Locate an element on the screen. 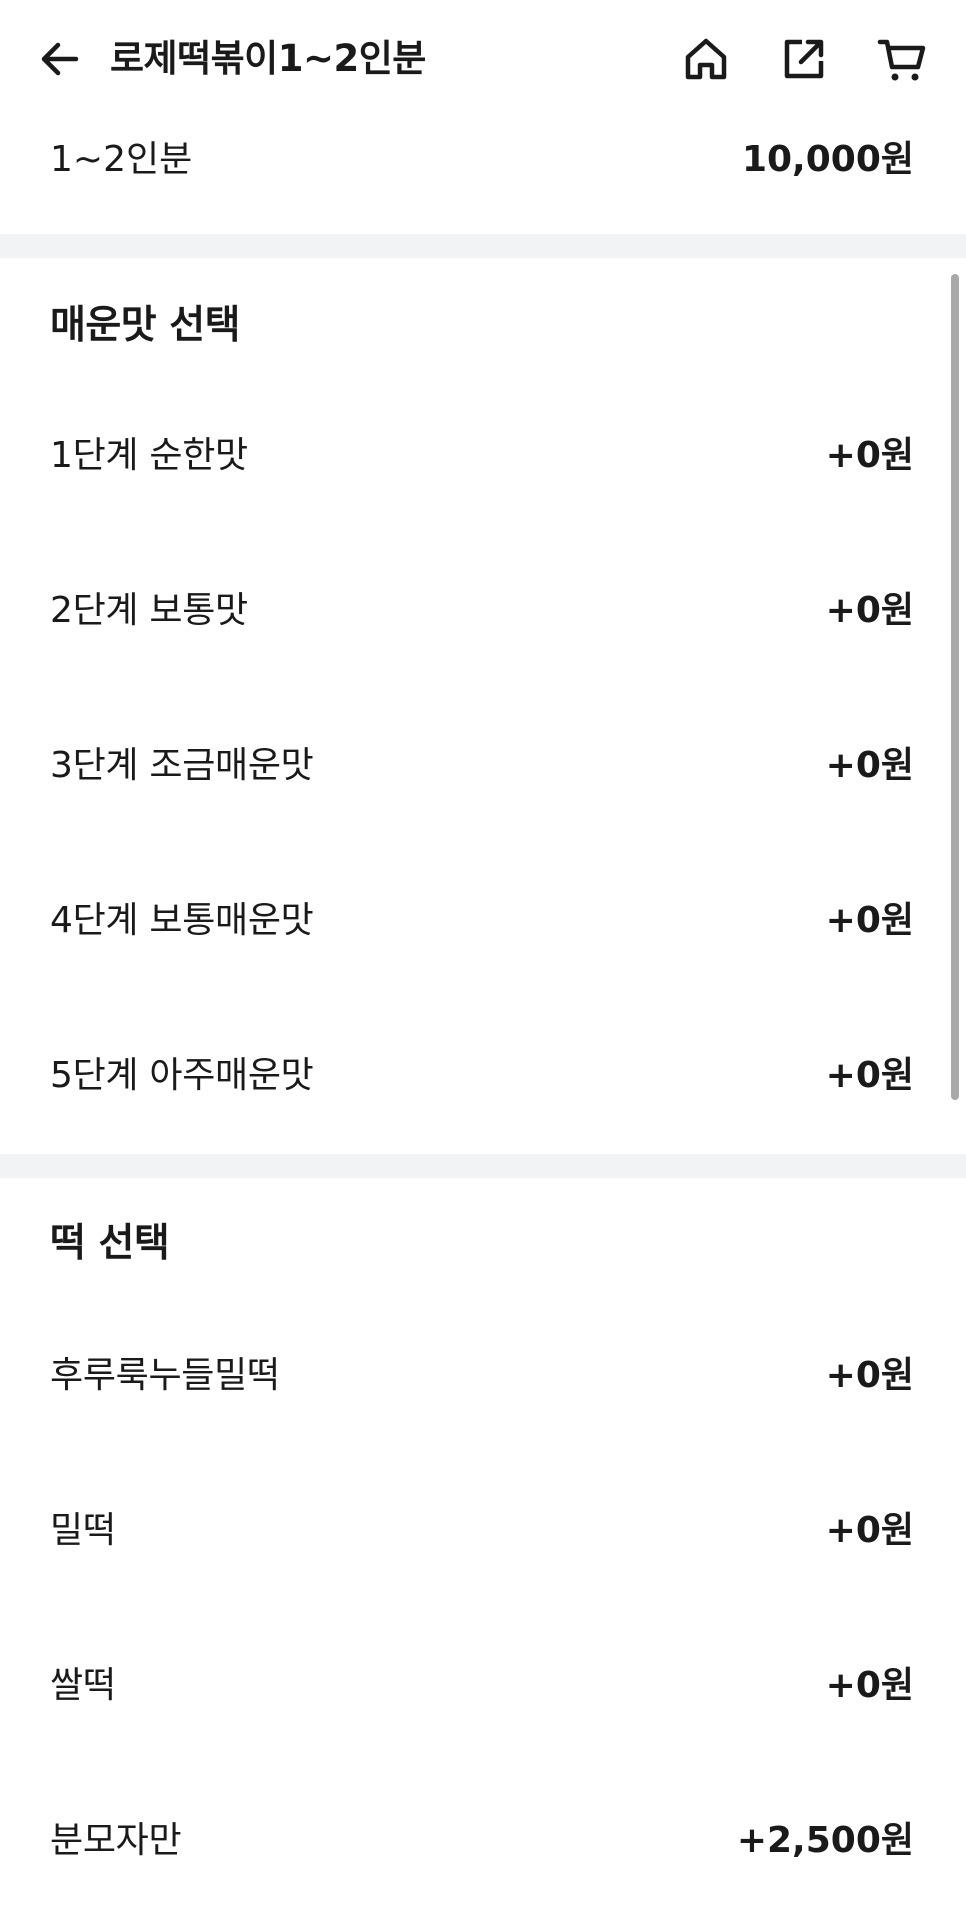  home-icon is located at coordinates (706, 59).